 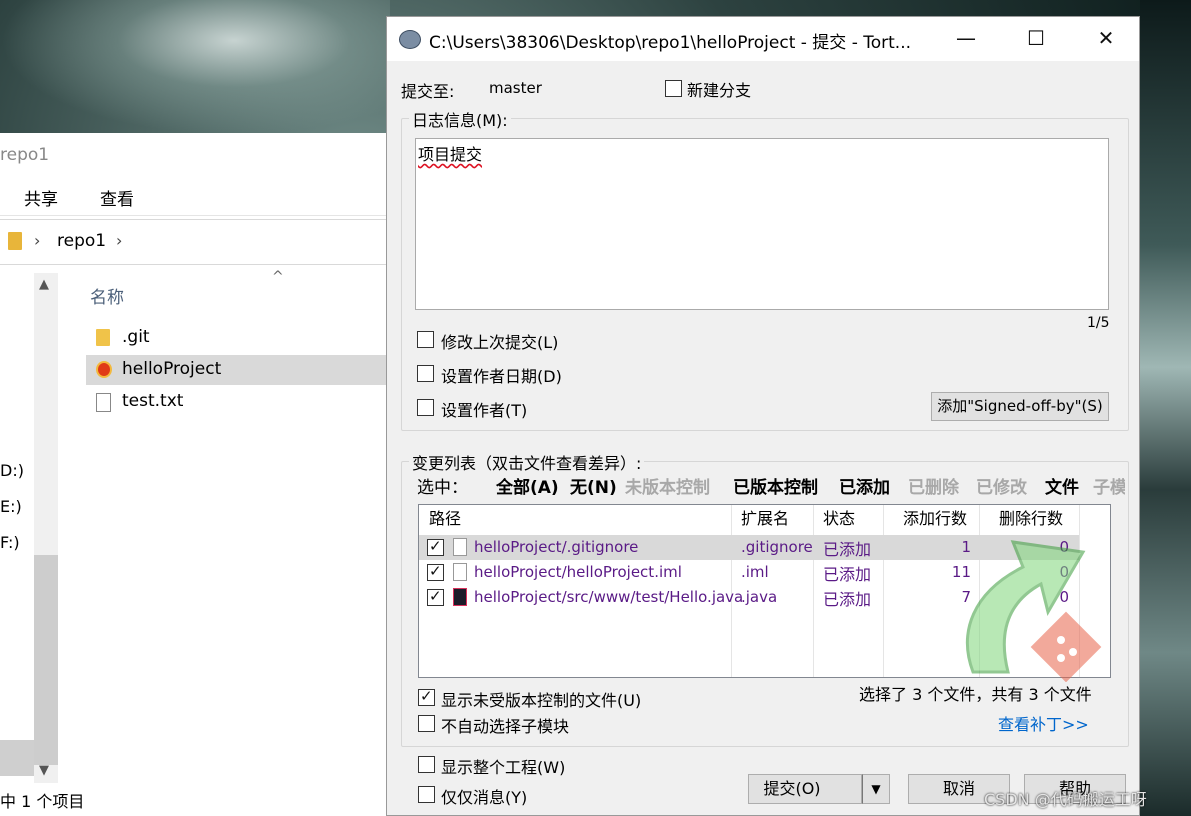 What do you see at coordinates (527, 484) in the screenshot?
I see `filter-all-link: 全部(A)` at bounding box center [527, 484].